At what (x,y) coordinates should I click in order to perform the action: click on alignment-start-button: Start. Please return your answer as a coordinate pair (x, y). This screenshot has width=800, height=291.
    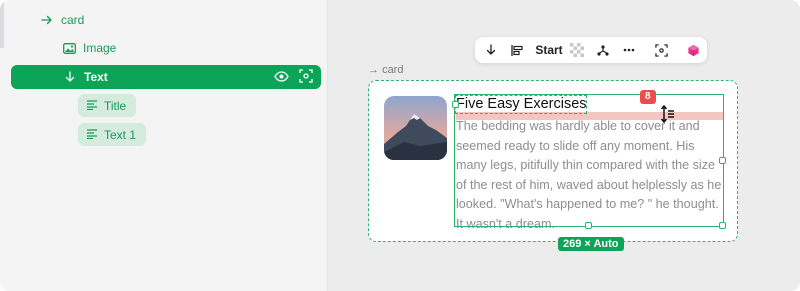
    Looking at the image, I should click on (548, 50).